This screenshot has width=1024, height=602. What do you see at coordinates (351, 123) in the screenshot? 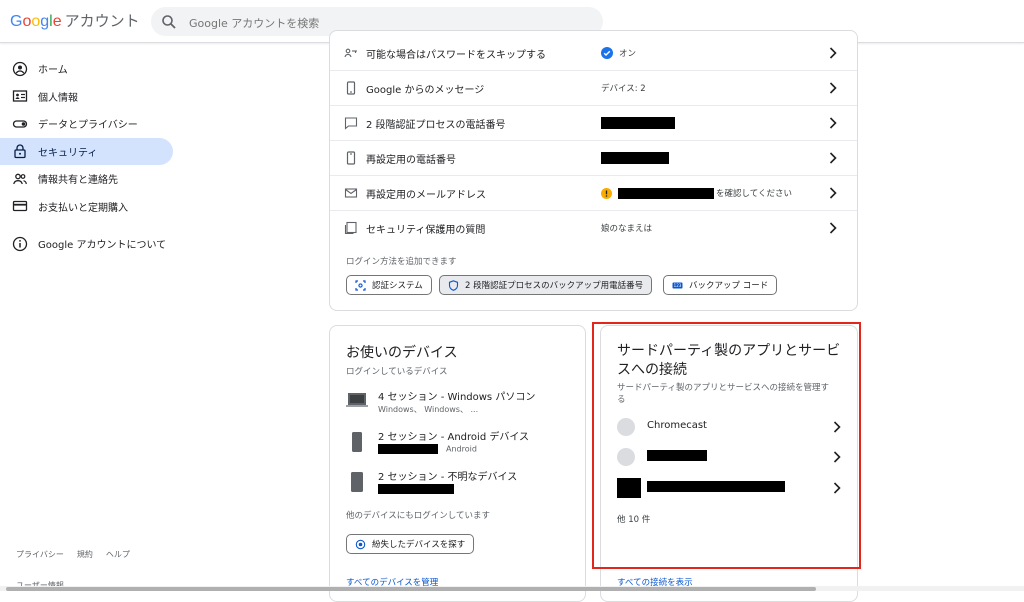
I see `message-icon` at bounding box center [351, 123].